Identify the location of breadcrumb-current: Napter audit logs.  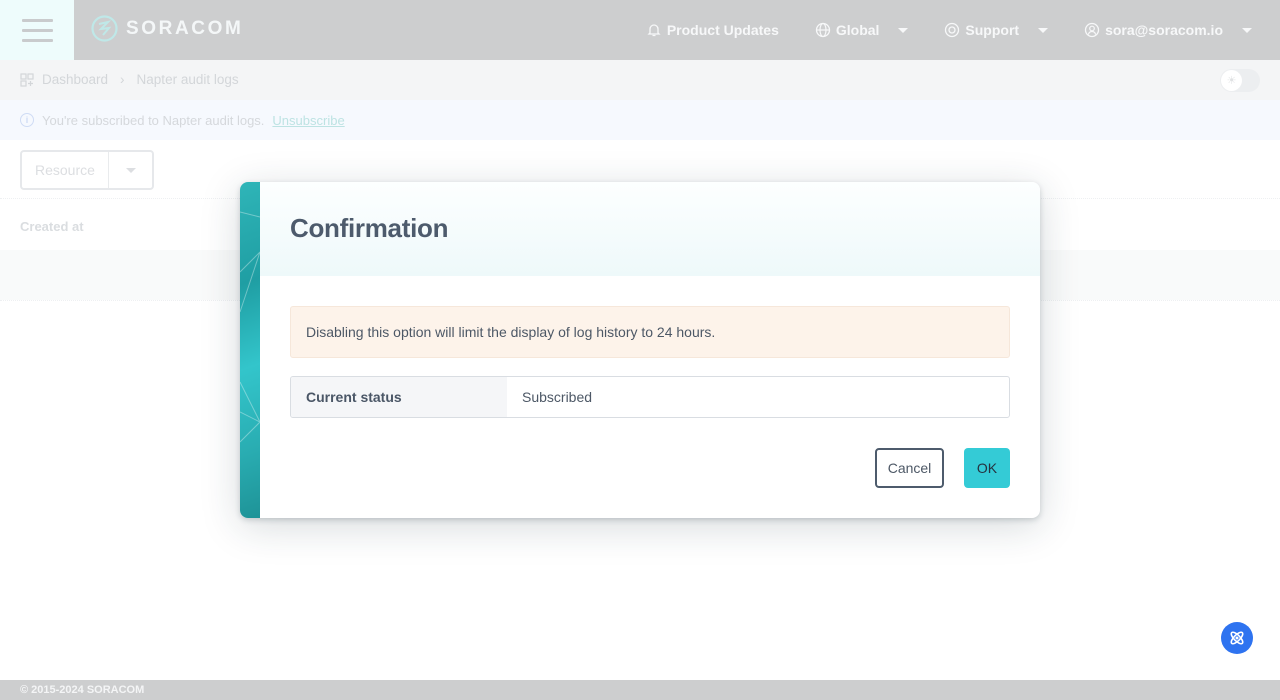
(187, 79).